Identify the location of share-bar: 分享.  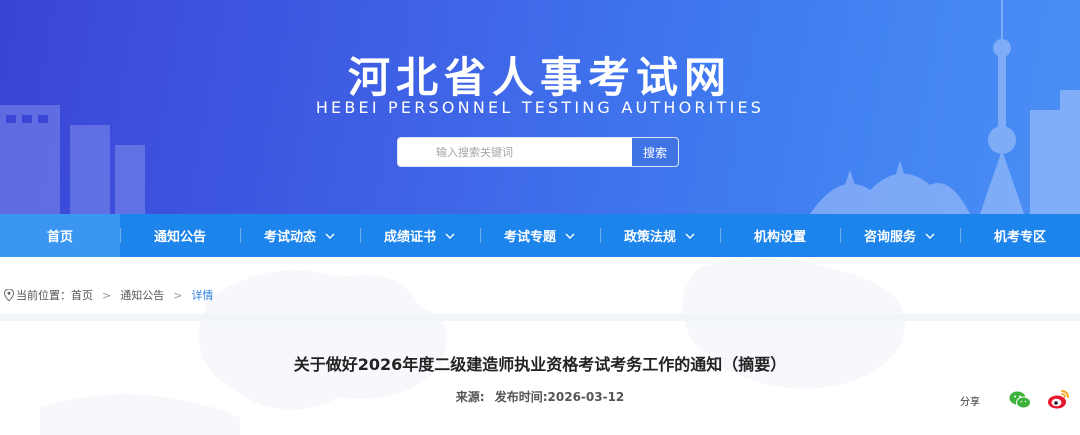
(1015, 400).